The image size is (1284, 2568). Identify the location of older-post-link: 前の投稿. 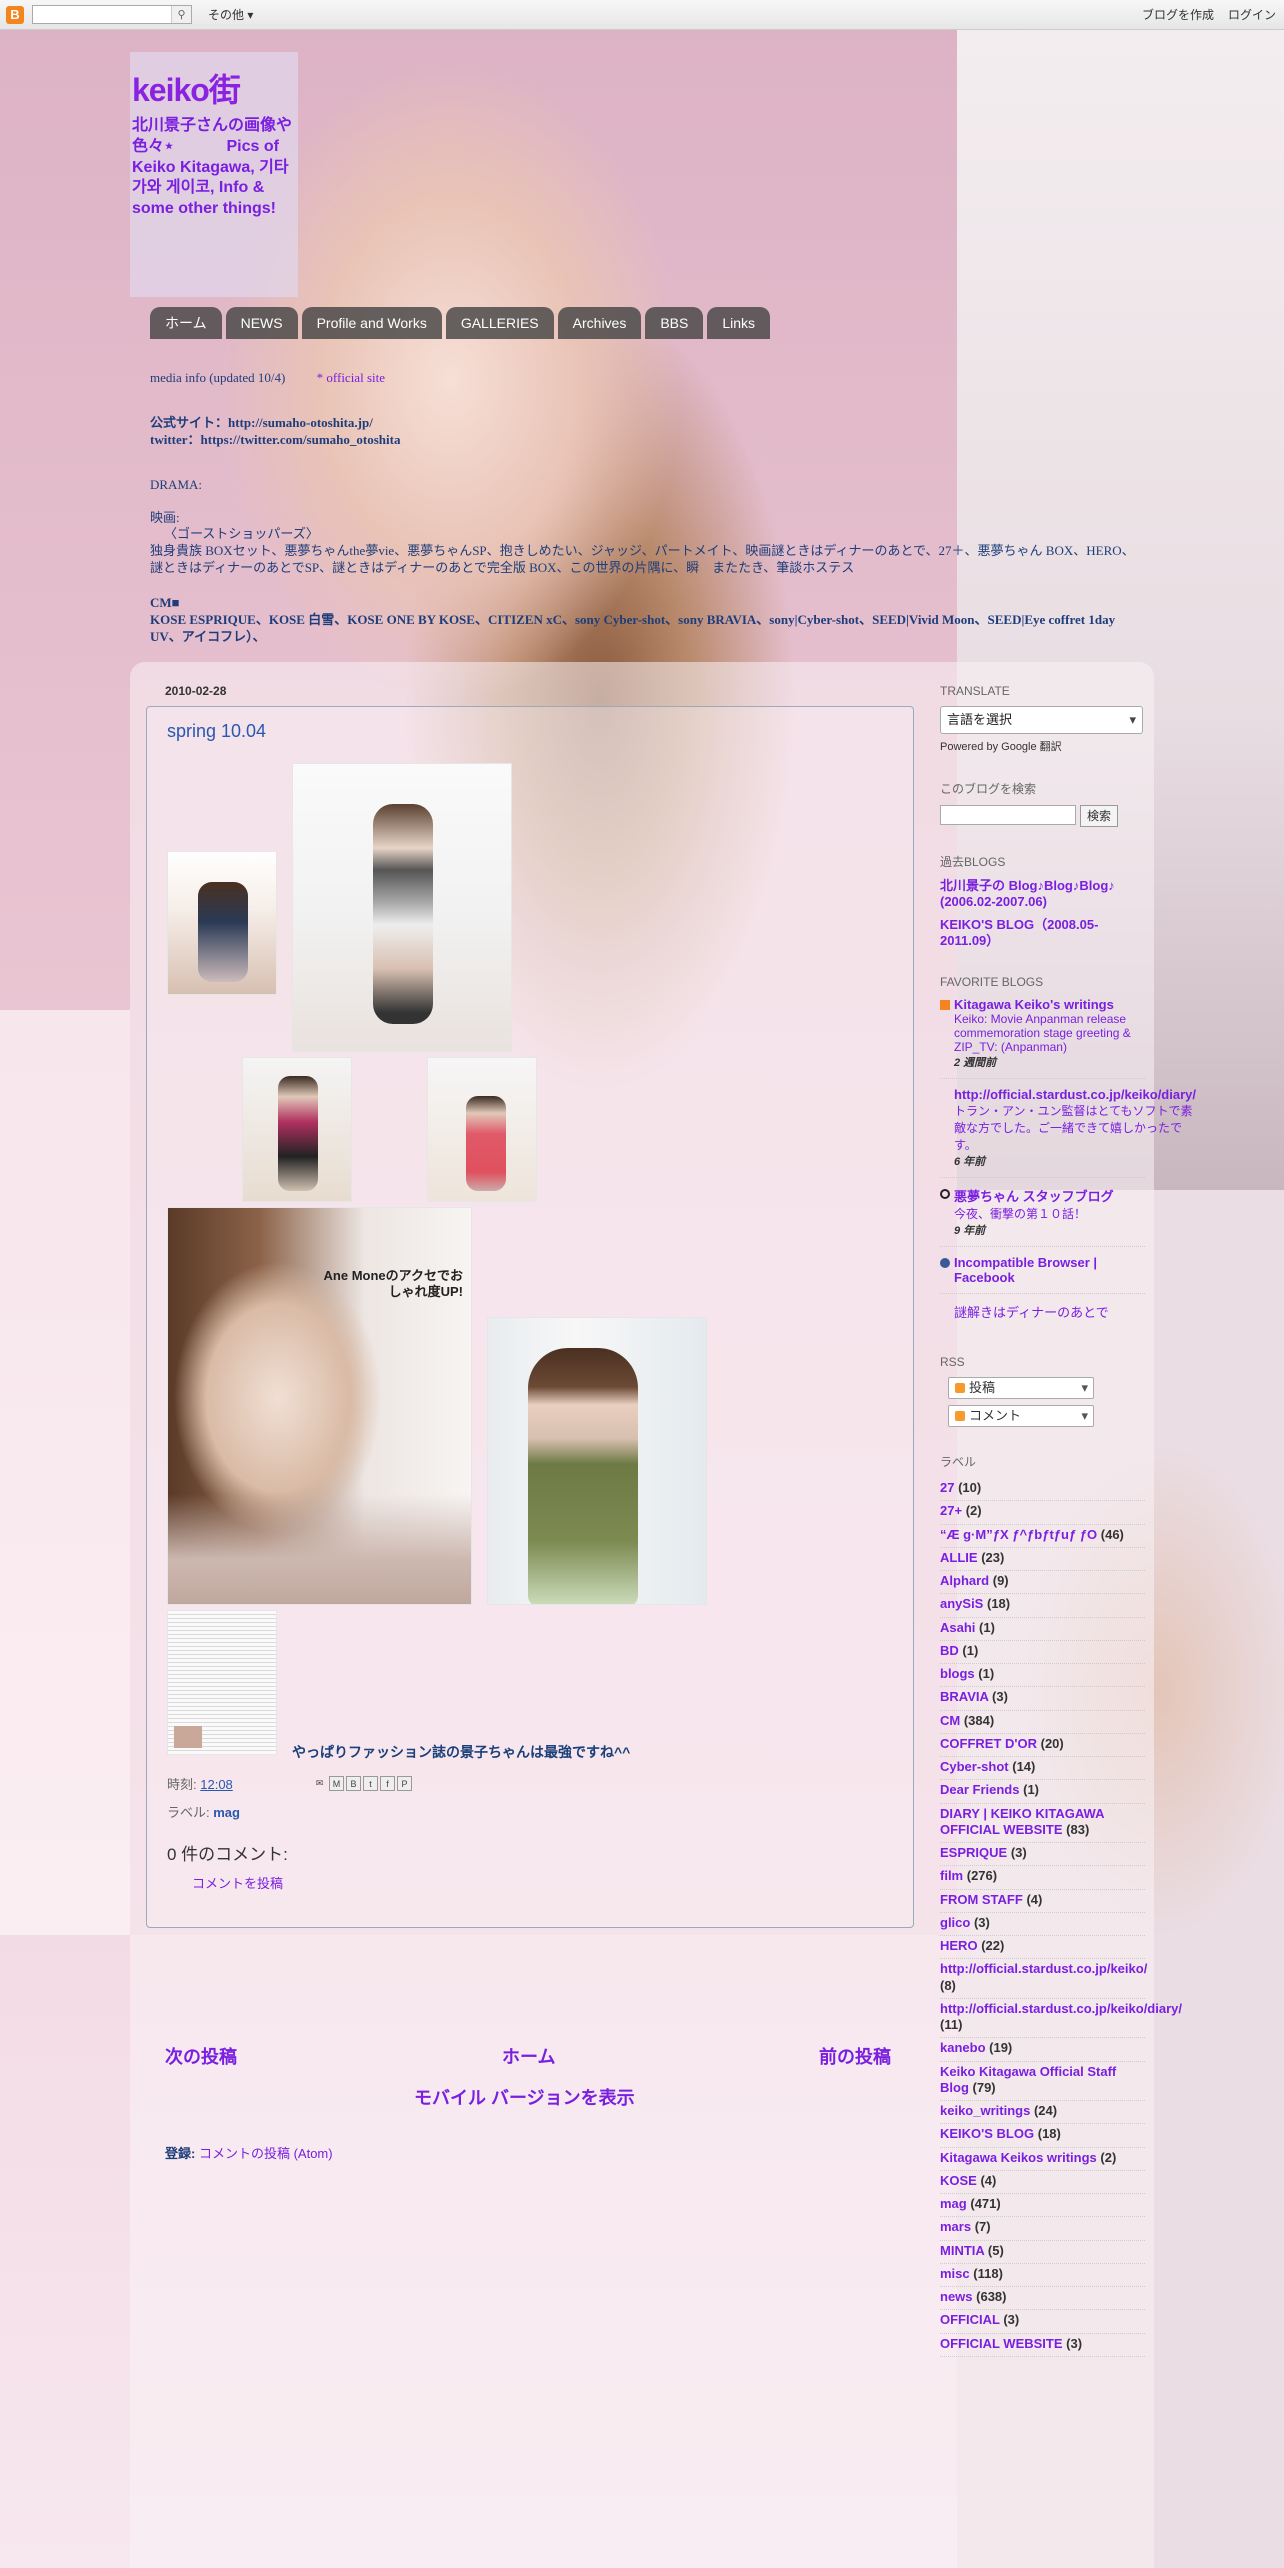
(855, 2056).